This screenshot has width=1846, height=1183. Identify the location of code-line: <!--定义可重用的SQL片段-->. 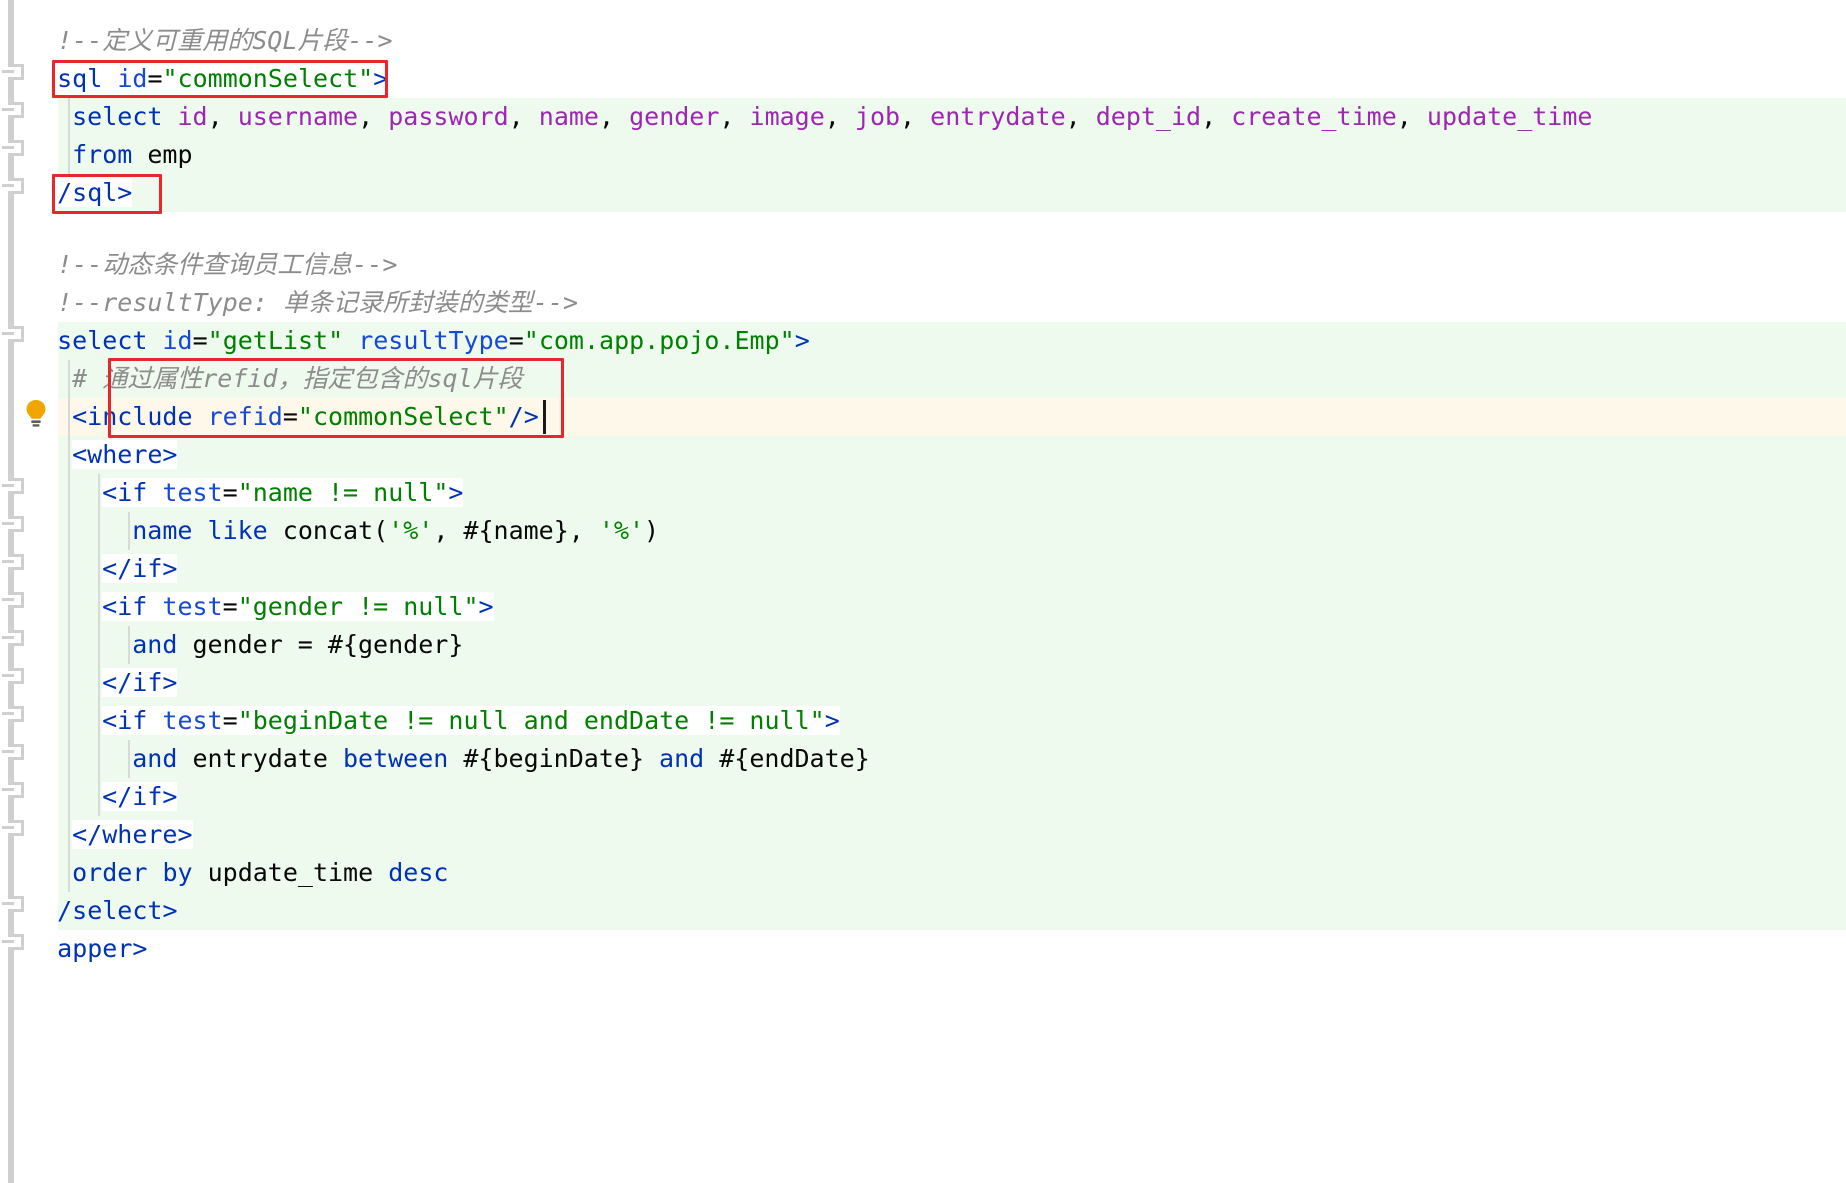
(923, 41).